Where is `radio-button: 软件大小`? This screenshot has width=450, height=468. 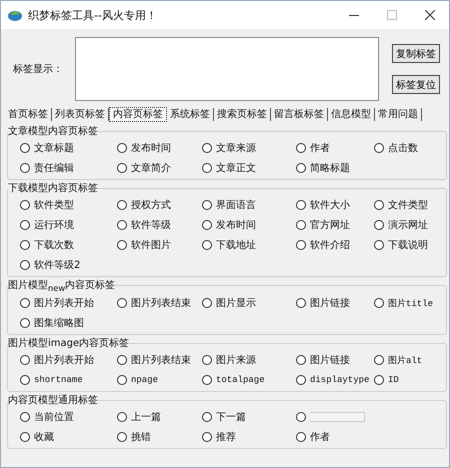 radio-button: 软件大小 is located at coordinates (335, 205).